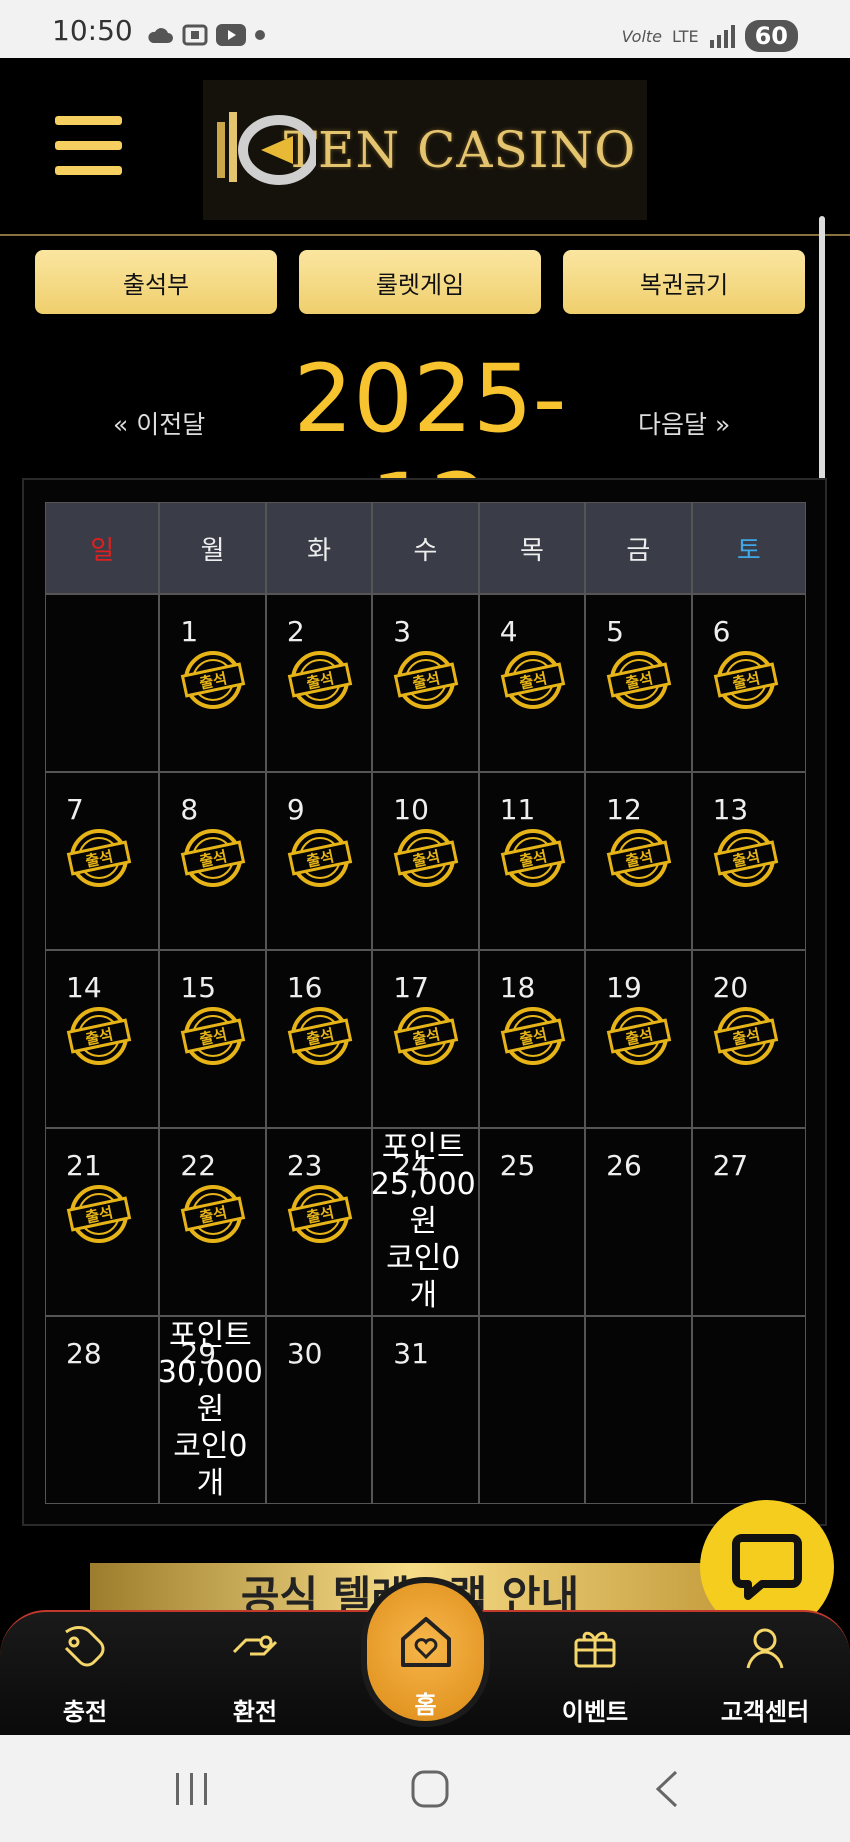  What do you see at coordinates (667, 1789) in the screenshot?
I see `back-icon` at bounding box center [667, 1789].